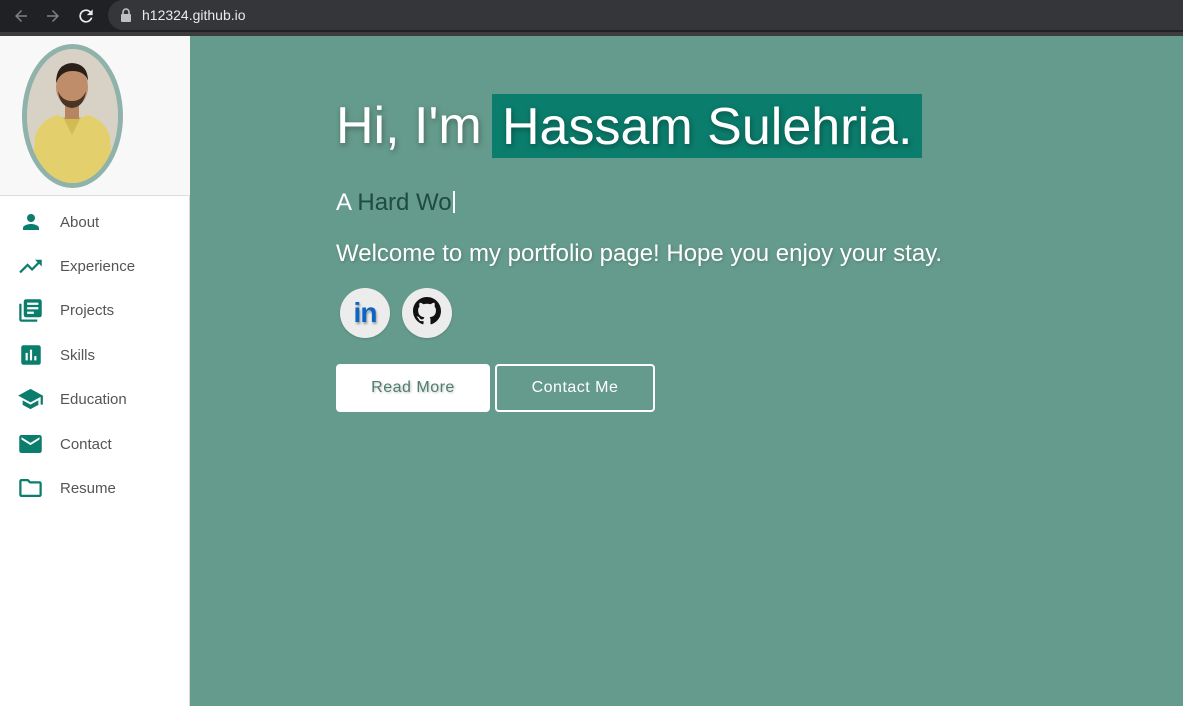 This screenshot has height=706, width=1183. Describe the element at coordinates (86, 16) in the screenshot. I see `reload-icon` at that location.